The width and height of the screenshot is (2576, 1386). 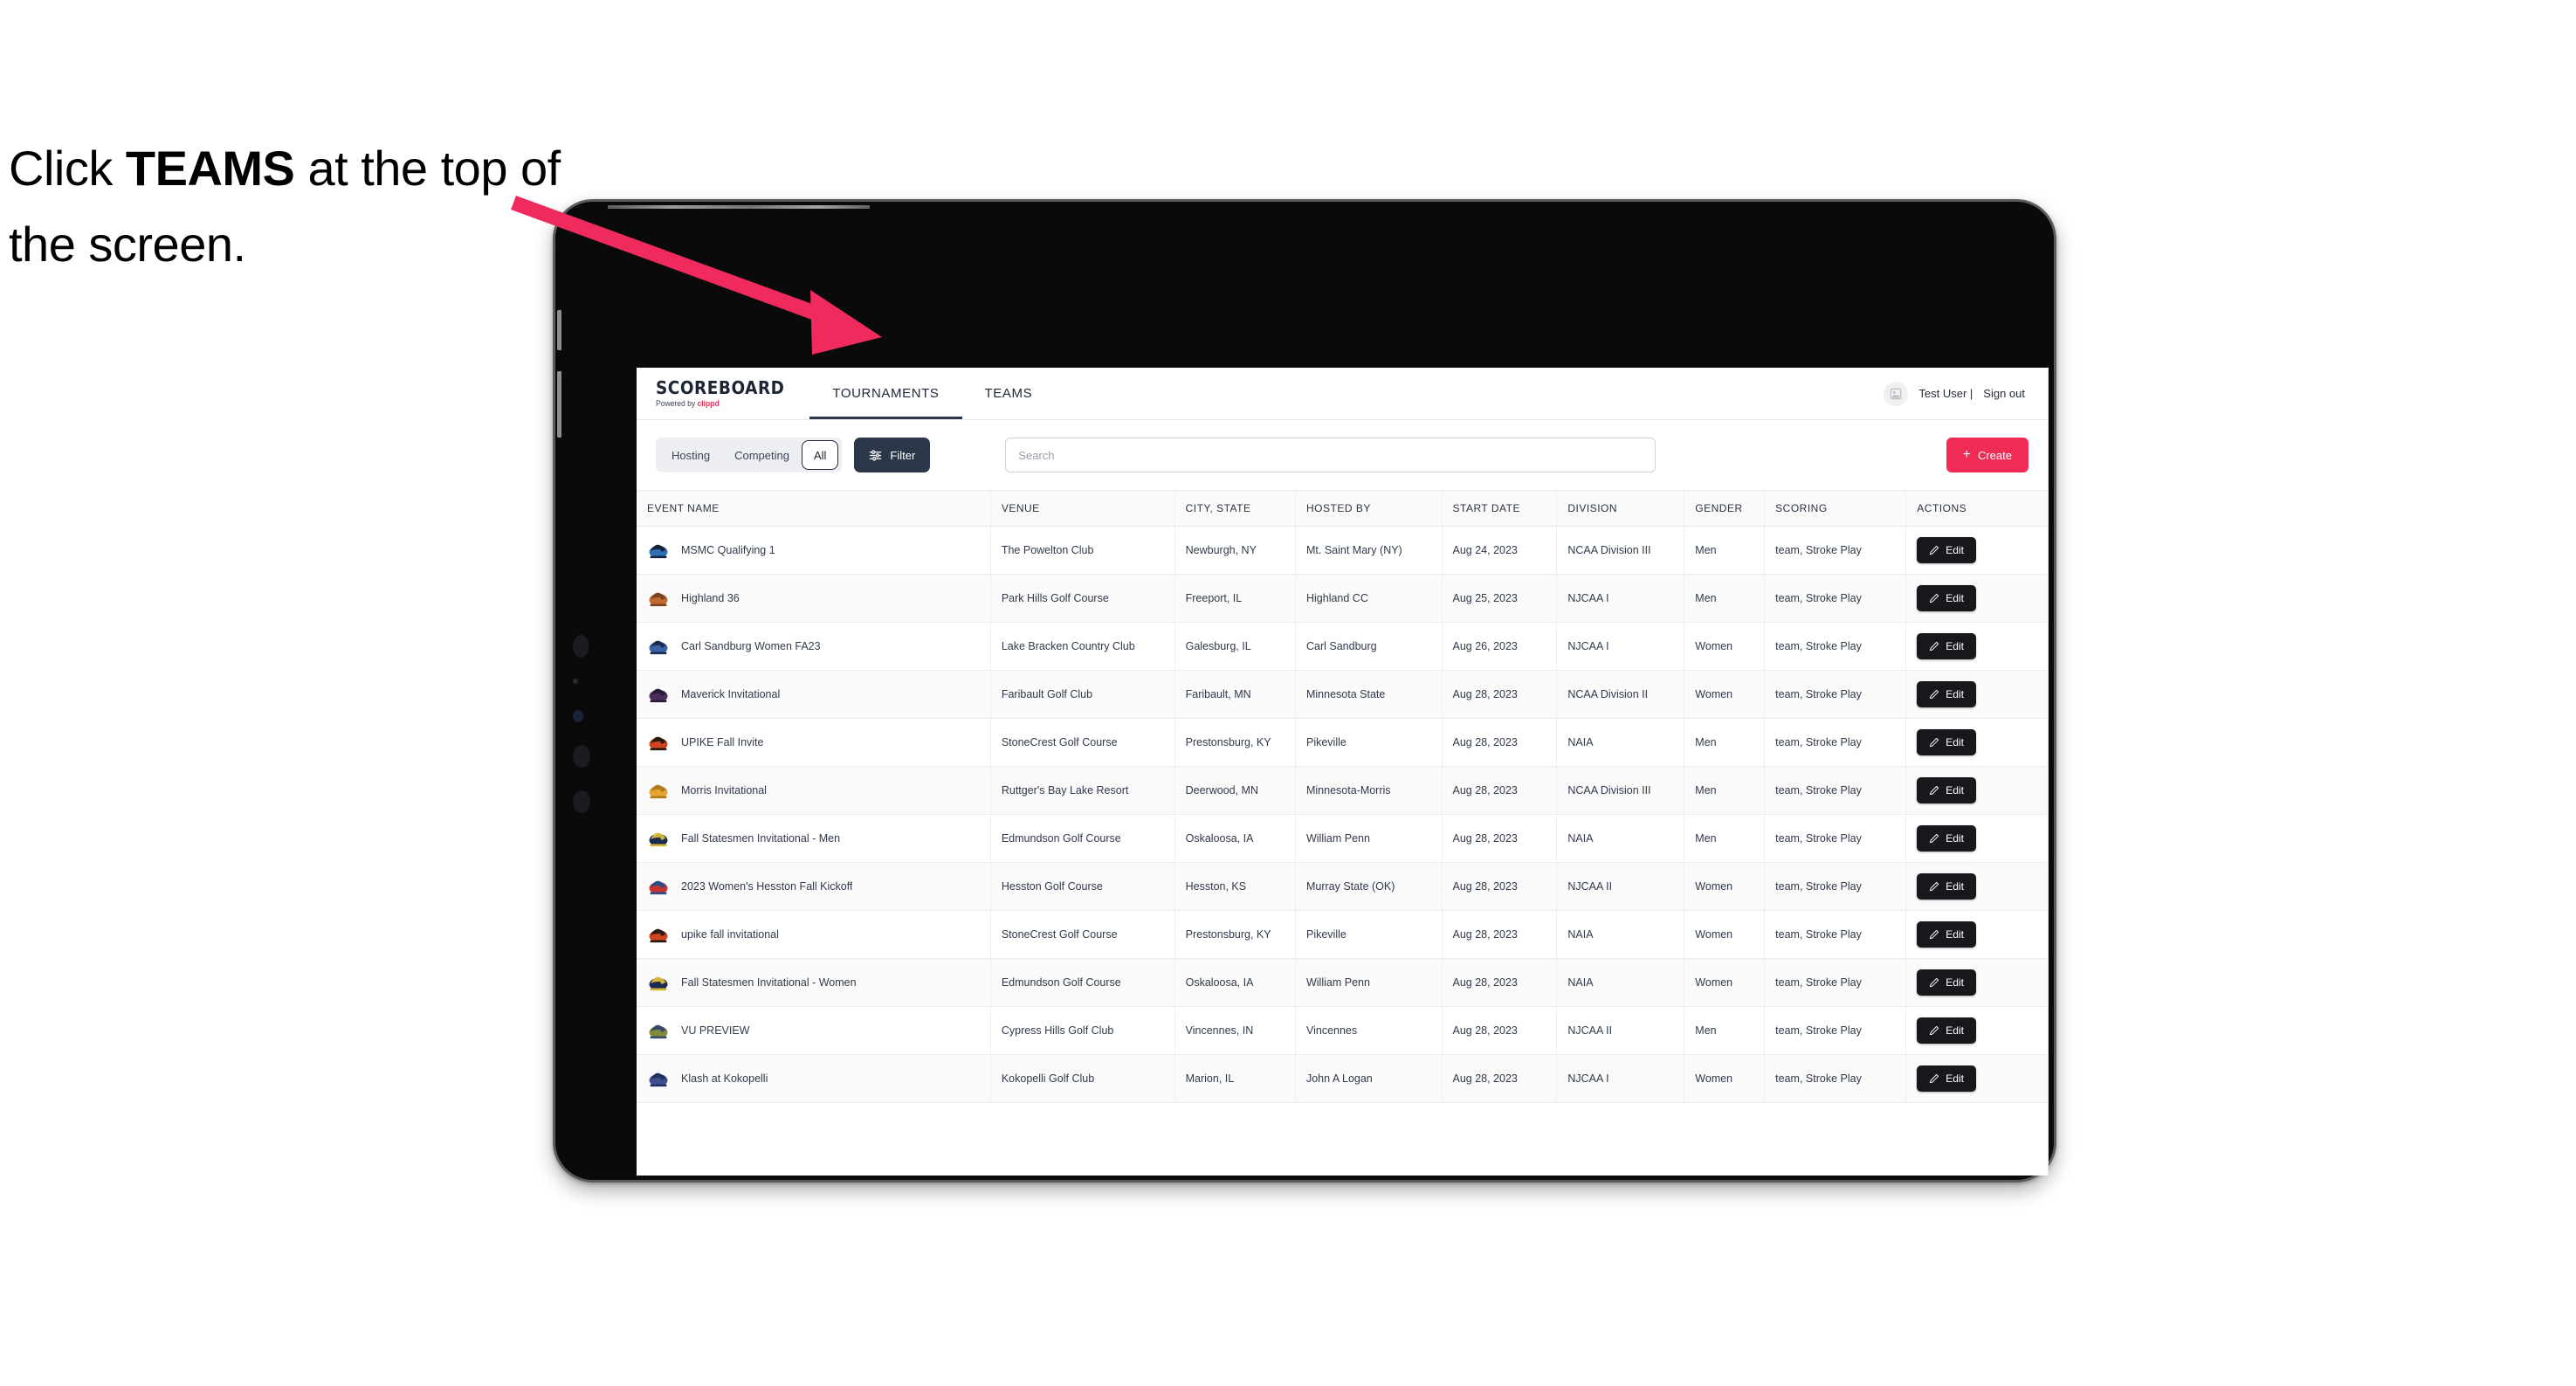 I want to click on cell-gender: Men, so click(x=1724, y=839).